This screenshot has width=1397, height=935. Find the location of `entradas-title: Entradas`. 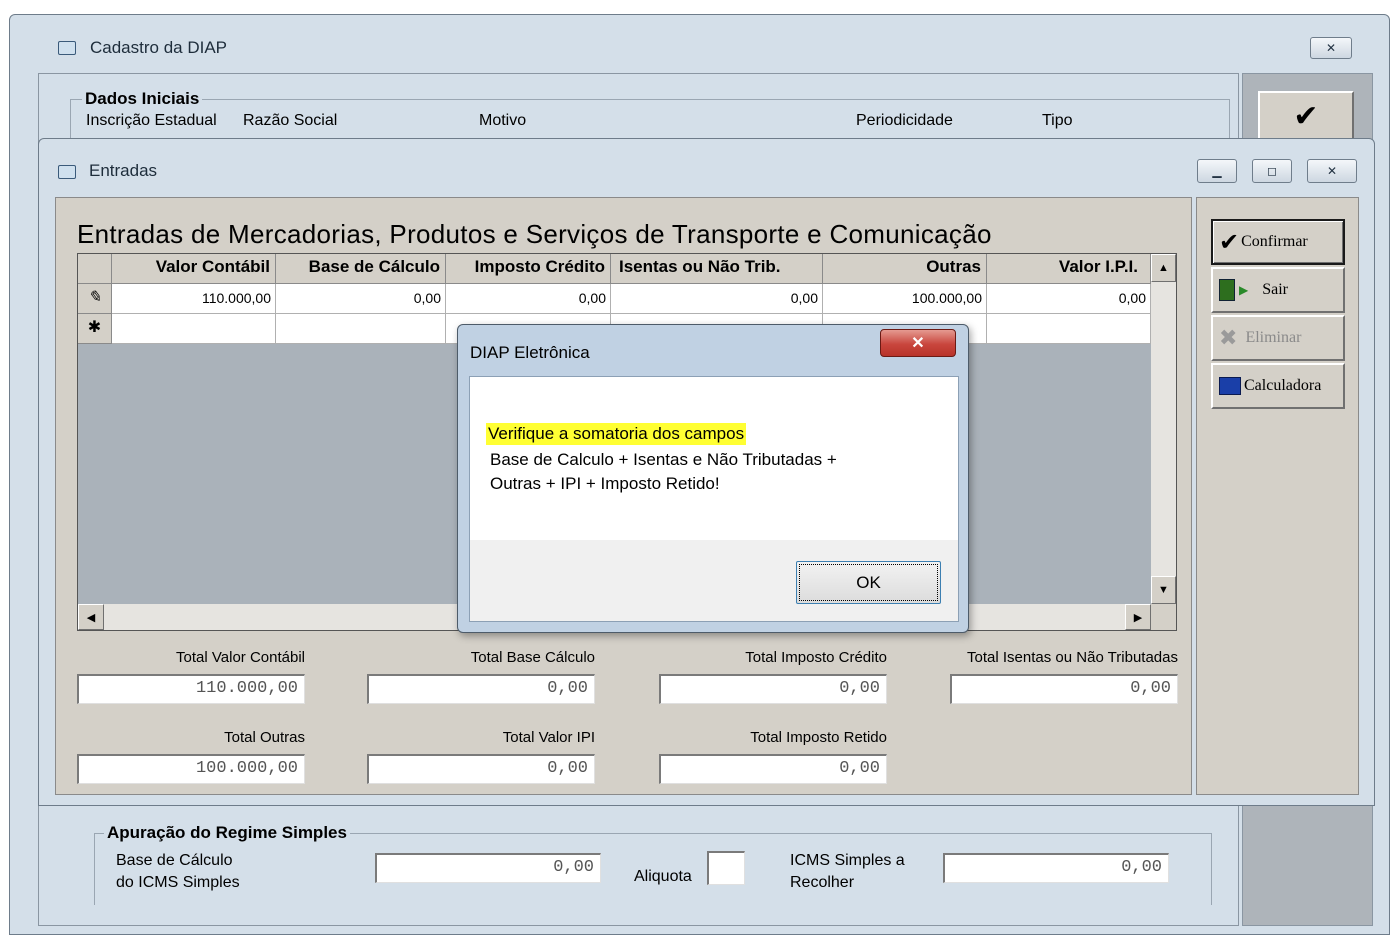

entradas-title: Entradas is located at coordinates (123, 170).